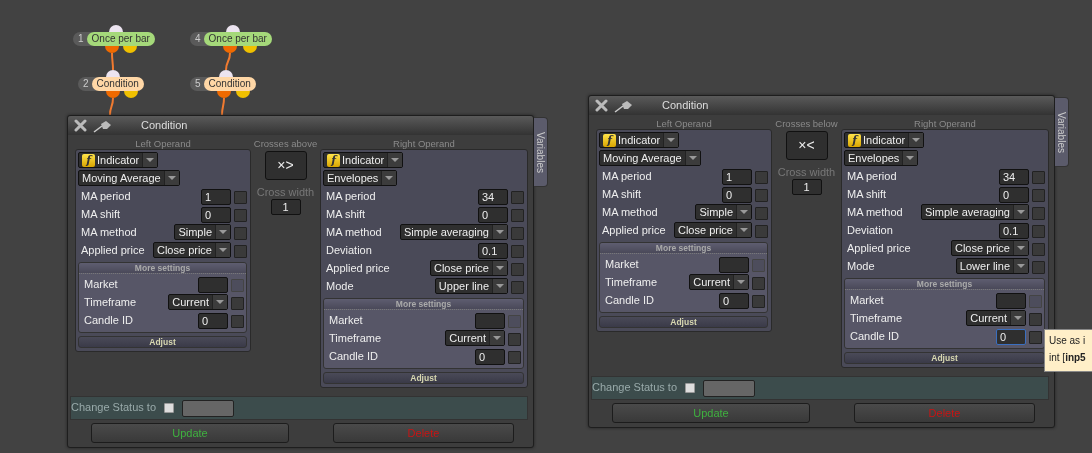 This screenshot has height=453, width=1092. I want to click on field-label: Mode, so click(861, 267).